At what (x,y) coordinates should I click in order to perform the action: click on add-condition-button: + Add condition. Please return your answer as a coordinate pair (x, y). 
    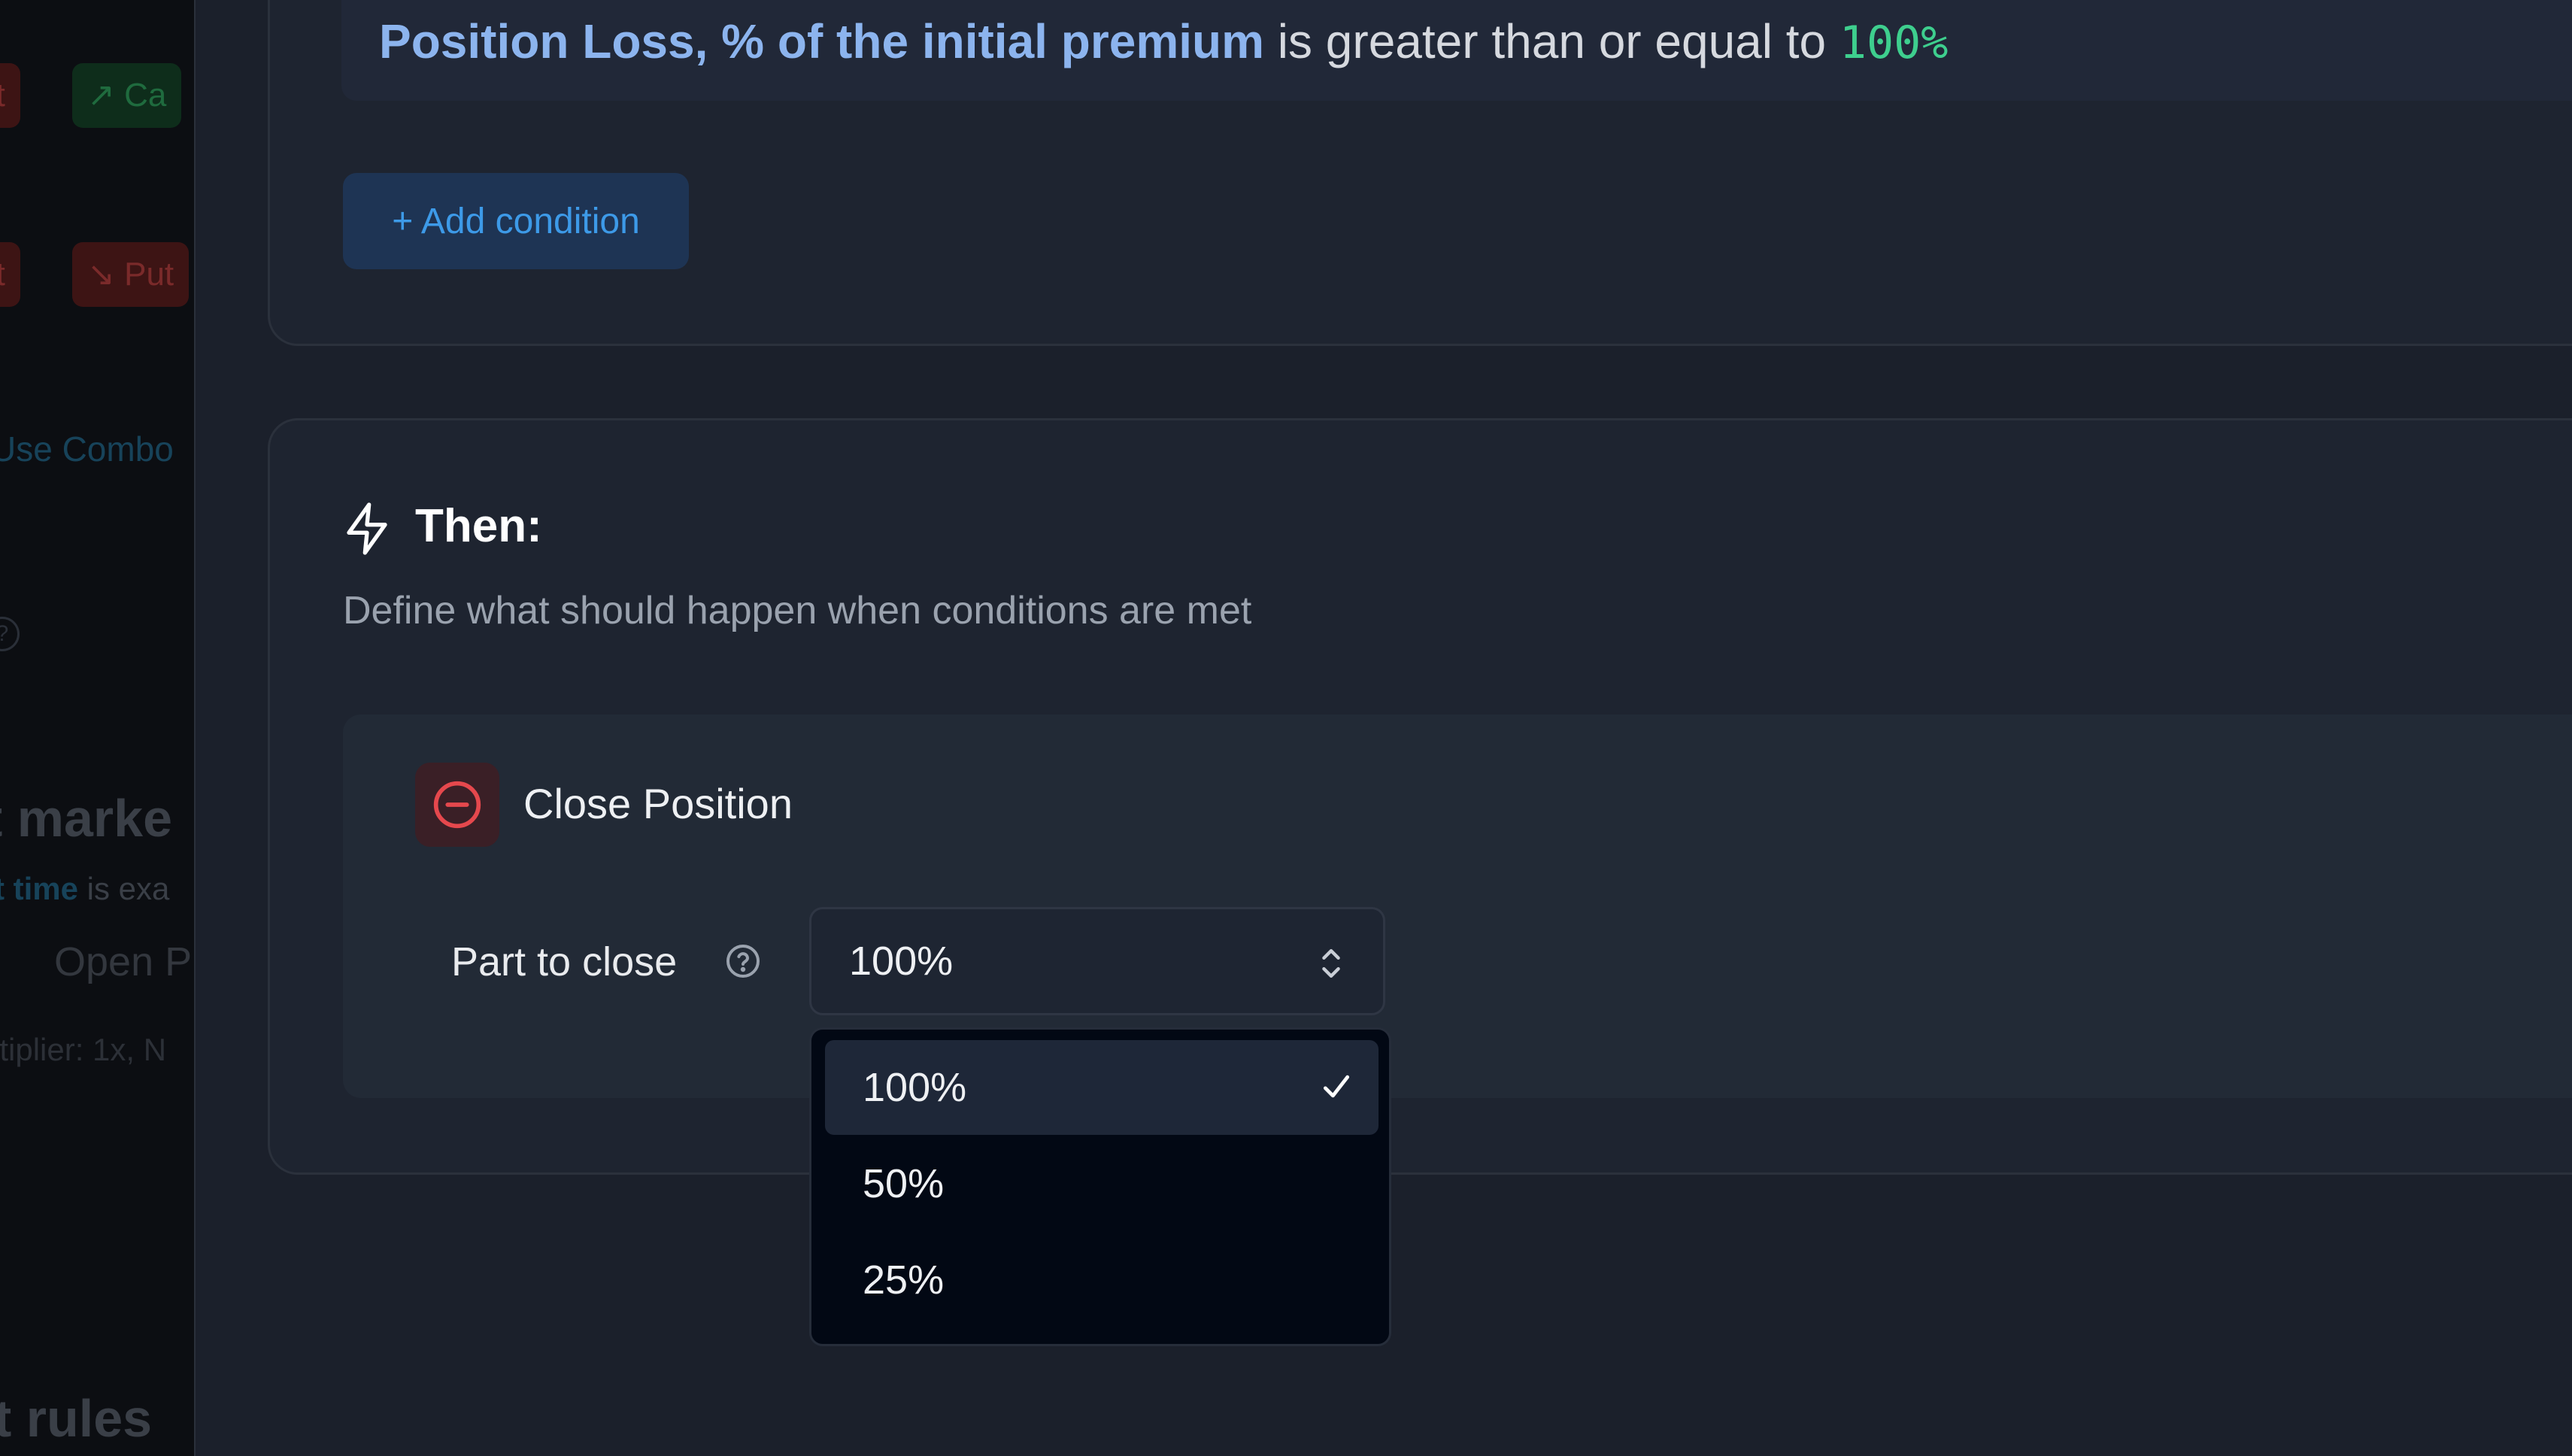
    Looking at the image, I should click on (516, 221).